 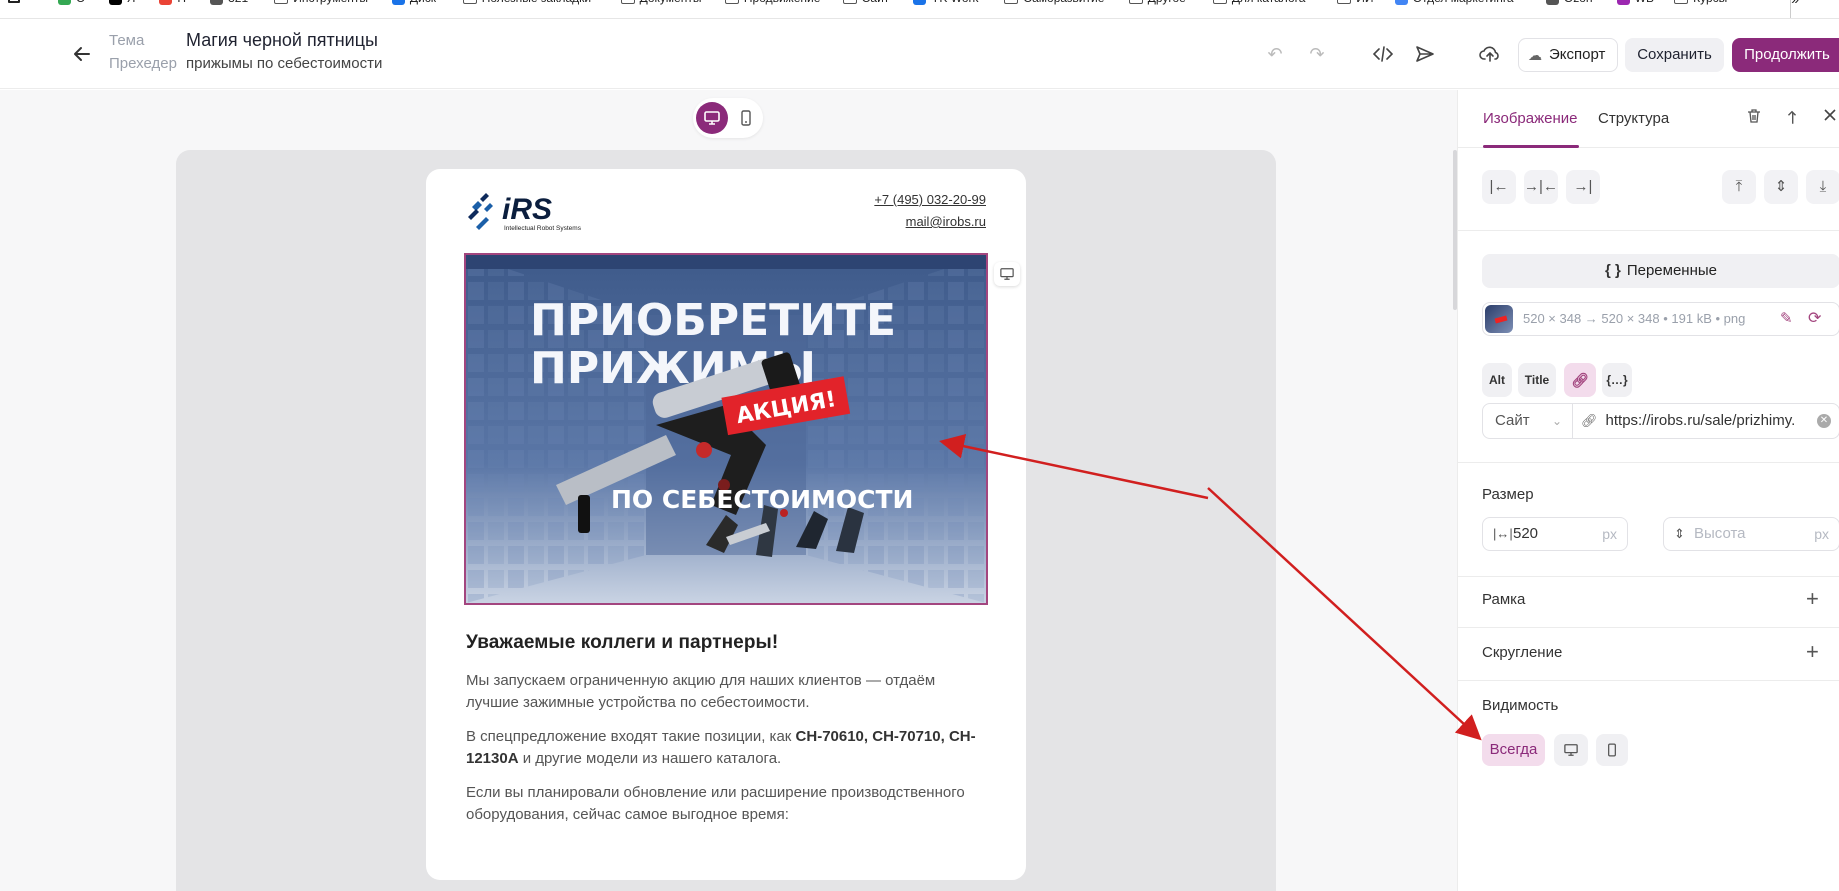 What do you see at coordinates (172, 2) in the screenshot?
I see `bookmark-item: Н` at bounding box center [172, 2].